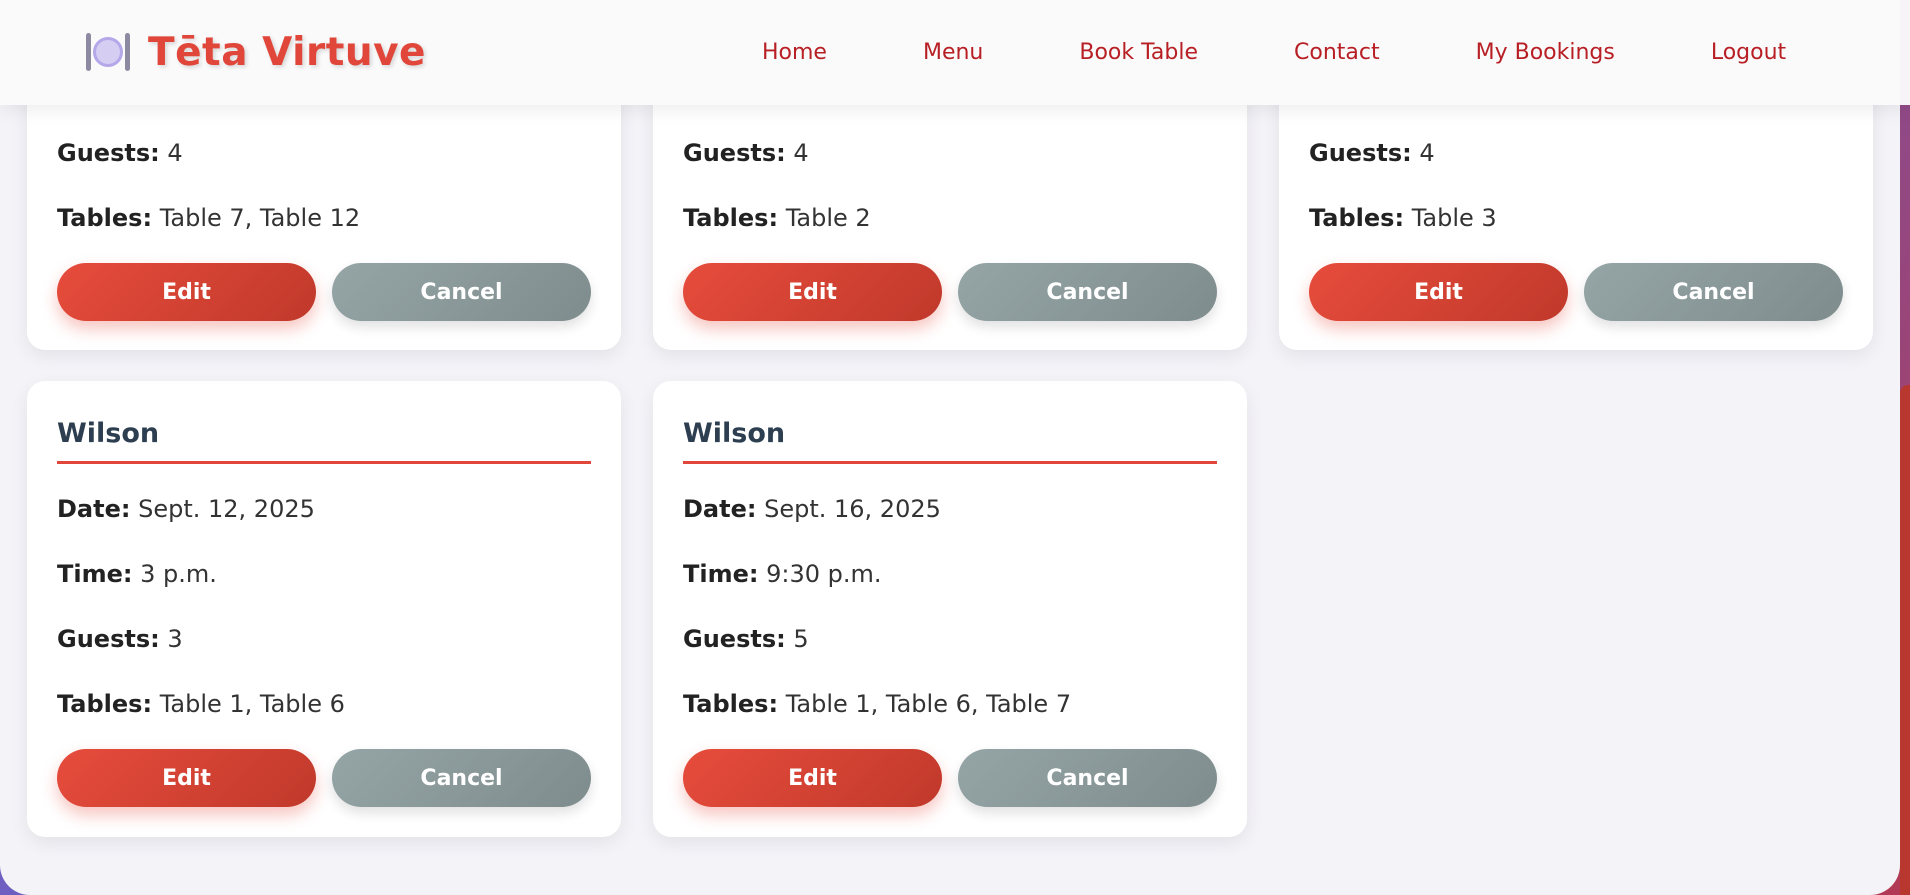 Image resolution: width=1910 pixels, height=895 pixels. I want to click on nav-link-contact: Contact, so click(1337, 52).